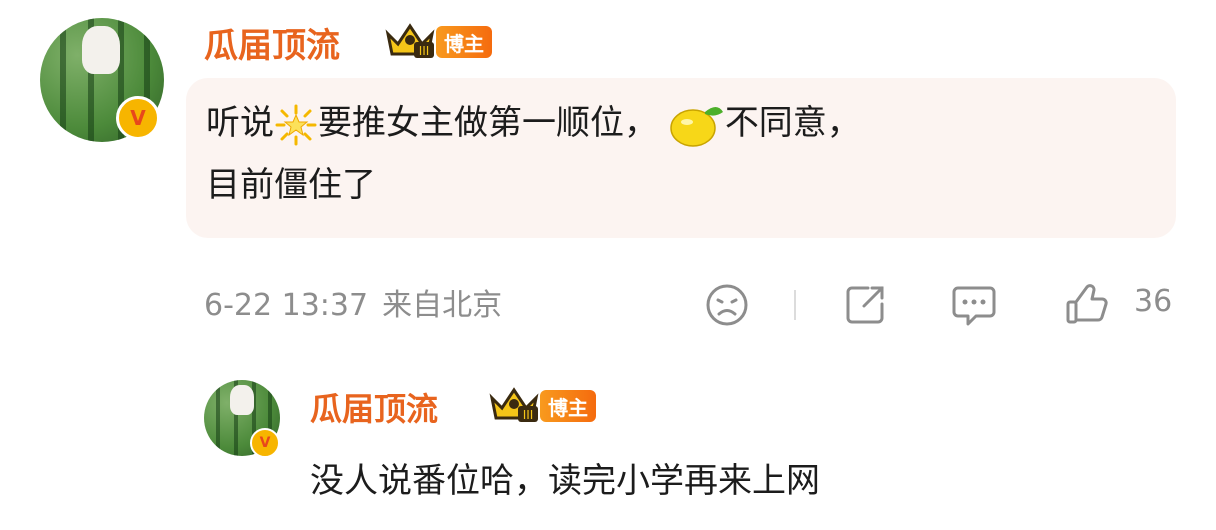 This screenshot has width=1216, height=530. What do you see at coordinates (138, 118) in the screenshot?
I see `verified-icon: V` at bounding box center [138, 118].